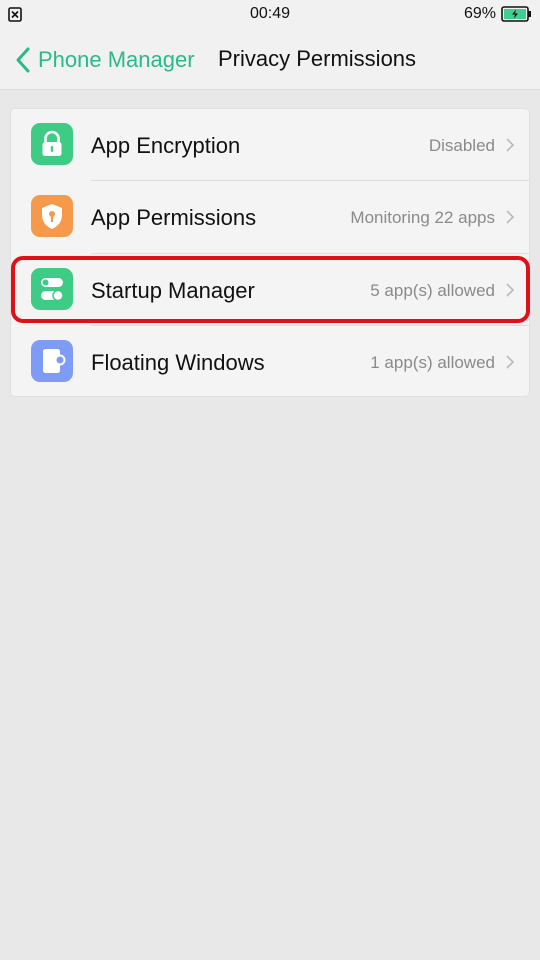  I want to click on chevron-left-icon, so click(23, 60).